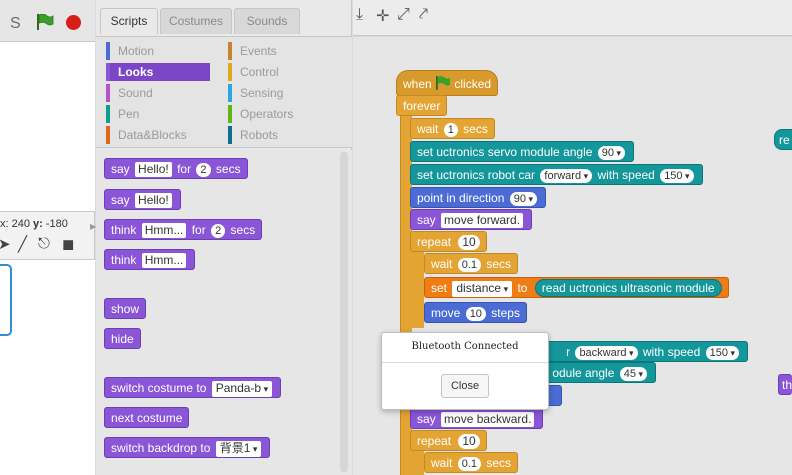 The width and height of the screenshot is (792, 475). I want to click on forever-block: forever, so click(422, 105).